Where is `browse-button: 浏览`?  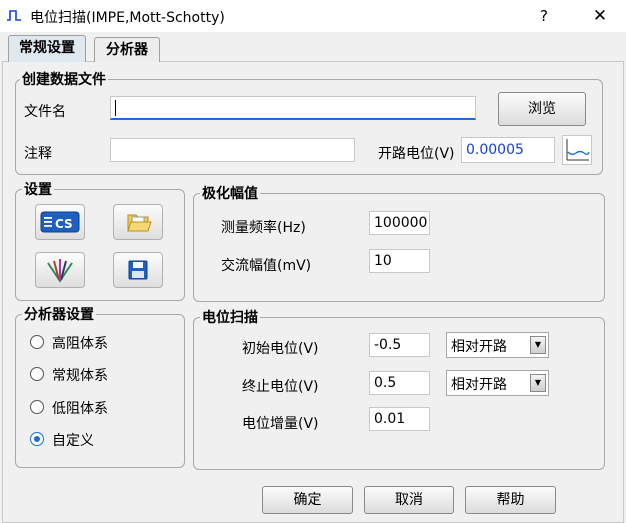
browse-button: 浏览 is located at coordinates (542, 109).